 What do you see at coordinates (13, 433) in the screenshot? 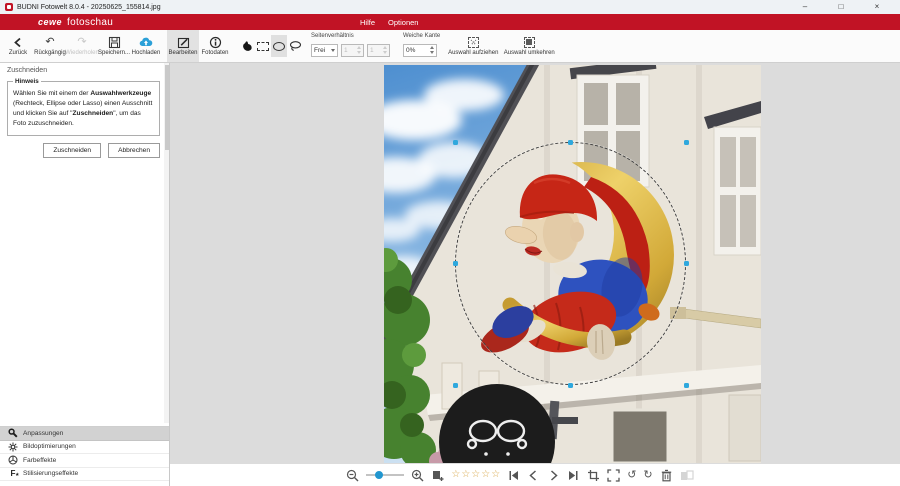
I see `adjustments-icon` at bounding box center [13, 433].